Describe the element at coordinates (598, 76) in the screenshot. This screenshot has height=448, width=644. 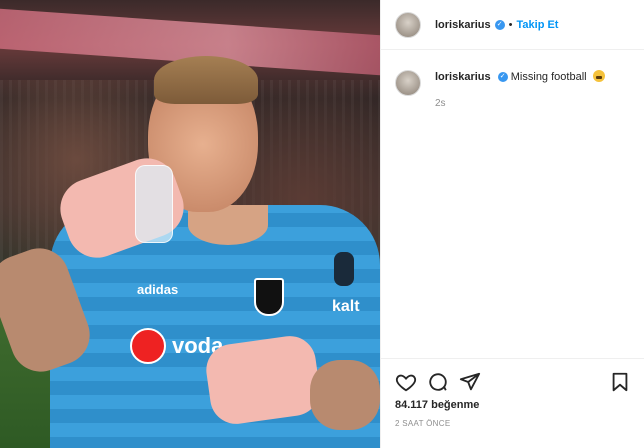
I see `grimace-emoji-icon` at that location.